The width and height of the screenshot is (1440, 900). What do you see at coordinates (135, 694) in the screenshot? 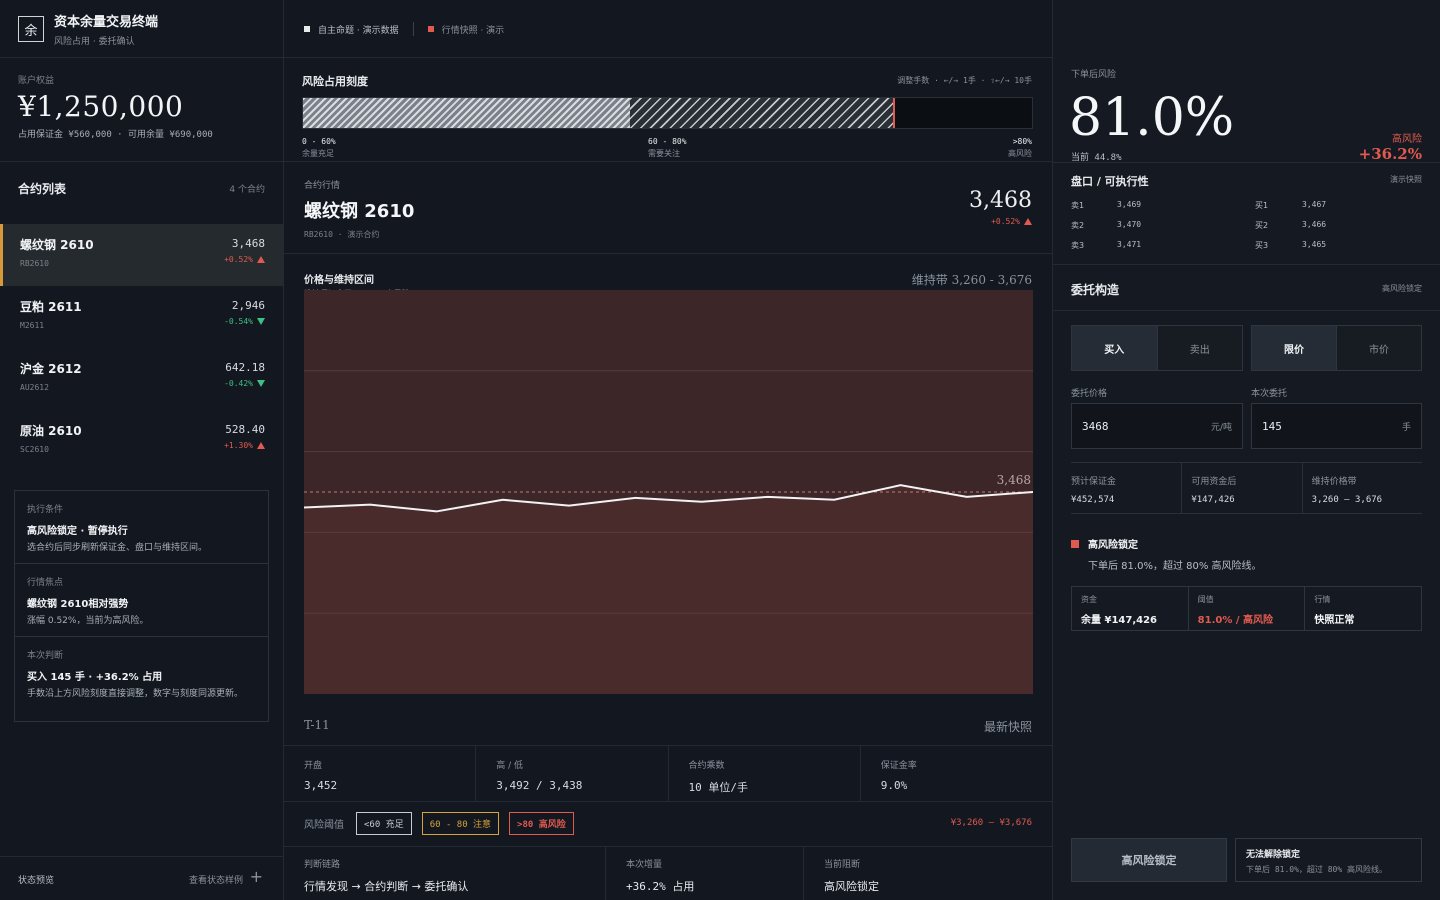
I see `note-text: 手数沿上方风险刻度直接调整，数字与刻度同源更新。` at bounding box center [135, 694].